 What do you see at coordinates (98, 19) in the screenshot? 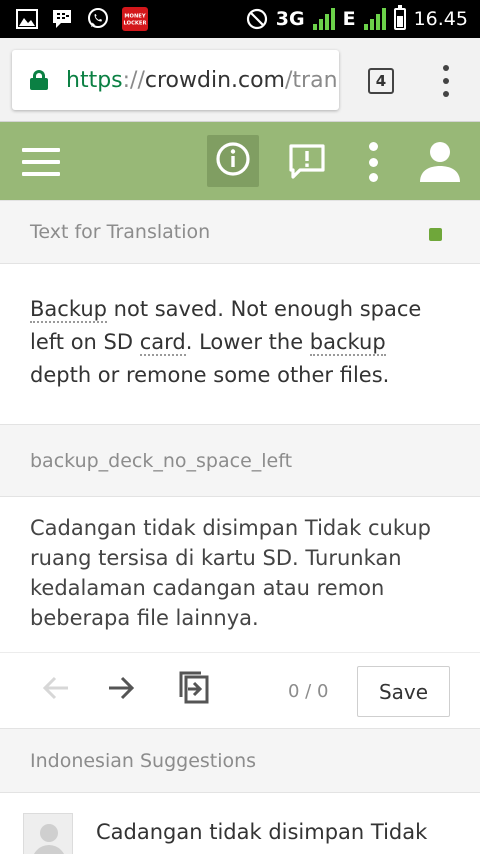
I see `whatsapp-icon` at bounding box center [98, 19].